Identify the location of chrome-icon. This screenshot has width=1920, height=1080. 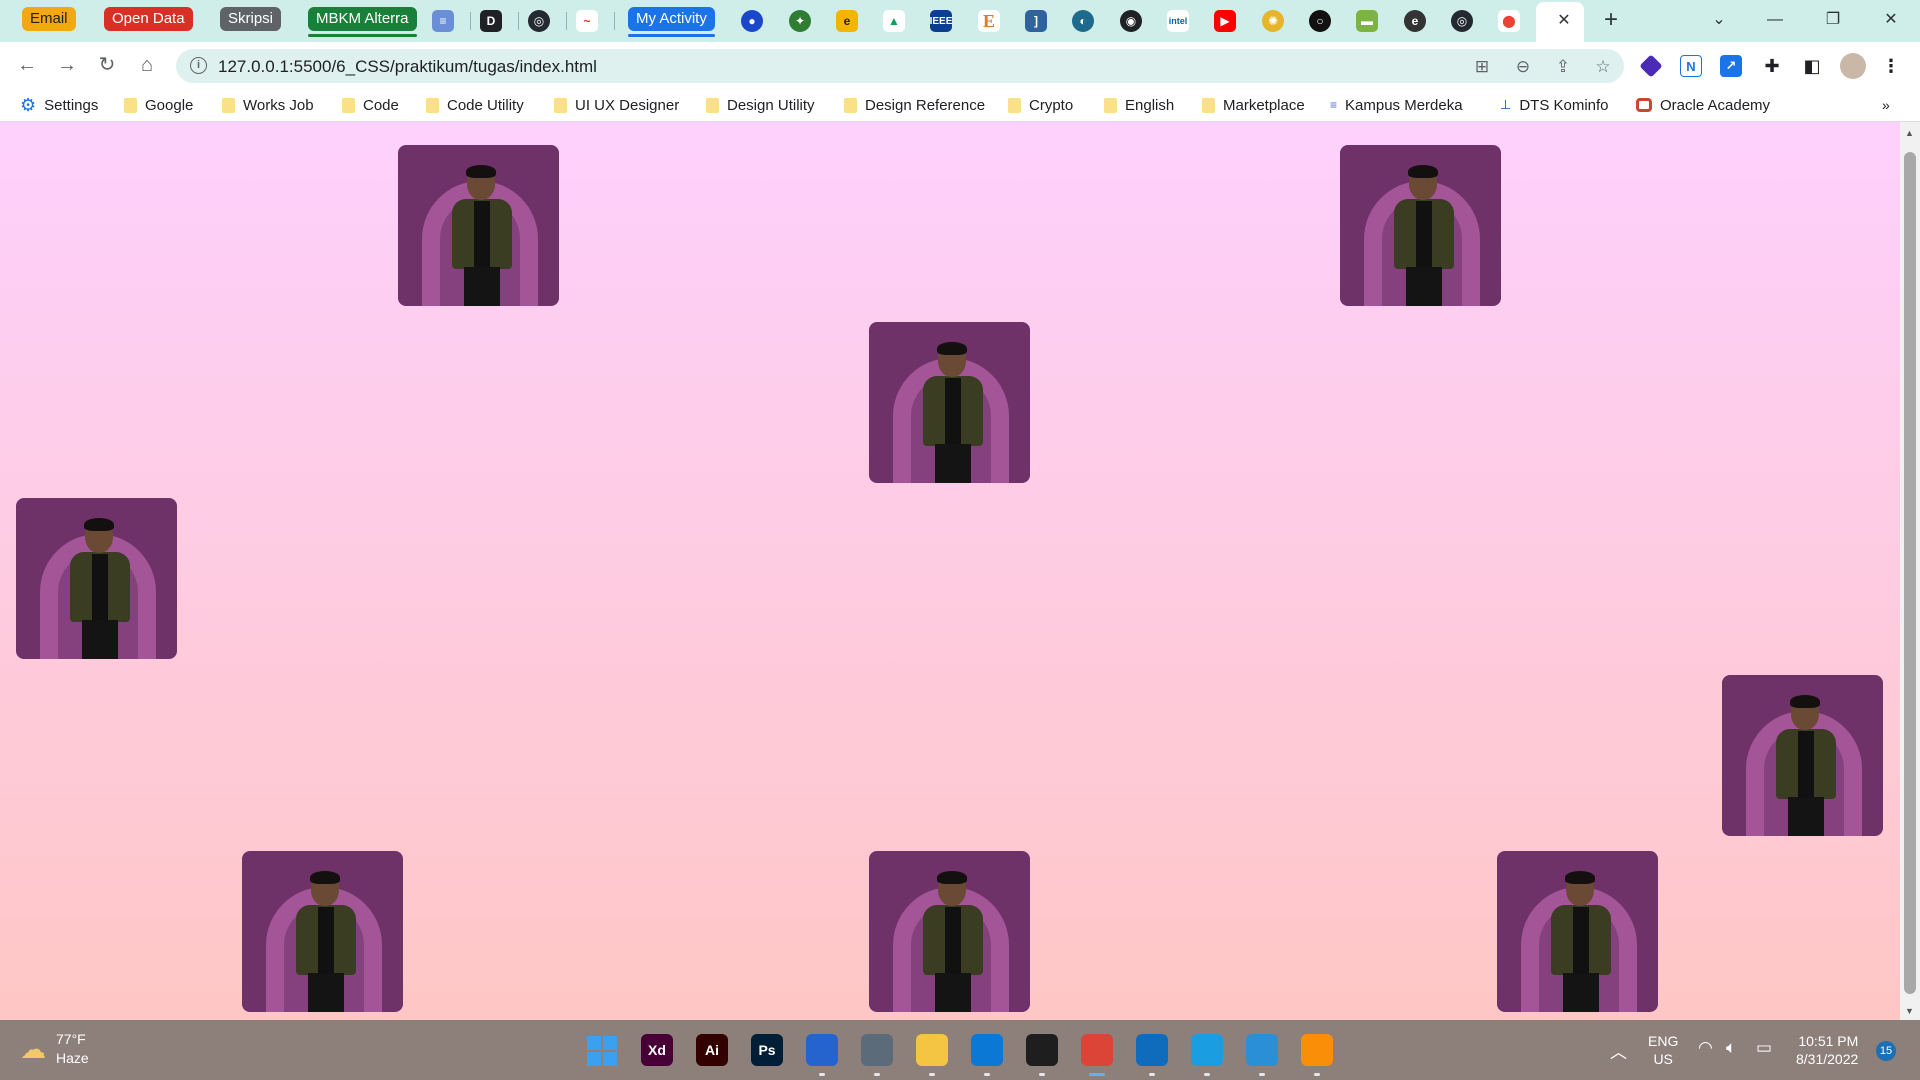
(1097, 1050).